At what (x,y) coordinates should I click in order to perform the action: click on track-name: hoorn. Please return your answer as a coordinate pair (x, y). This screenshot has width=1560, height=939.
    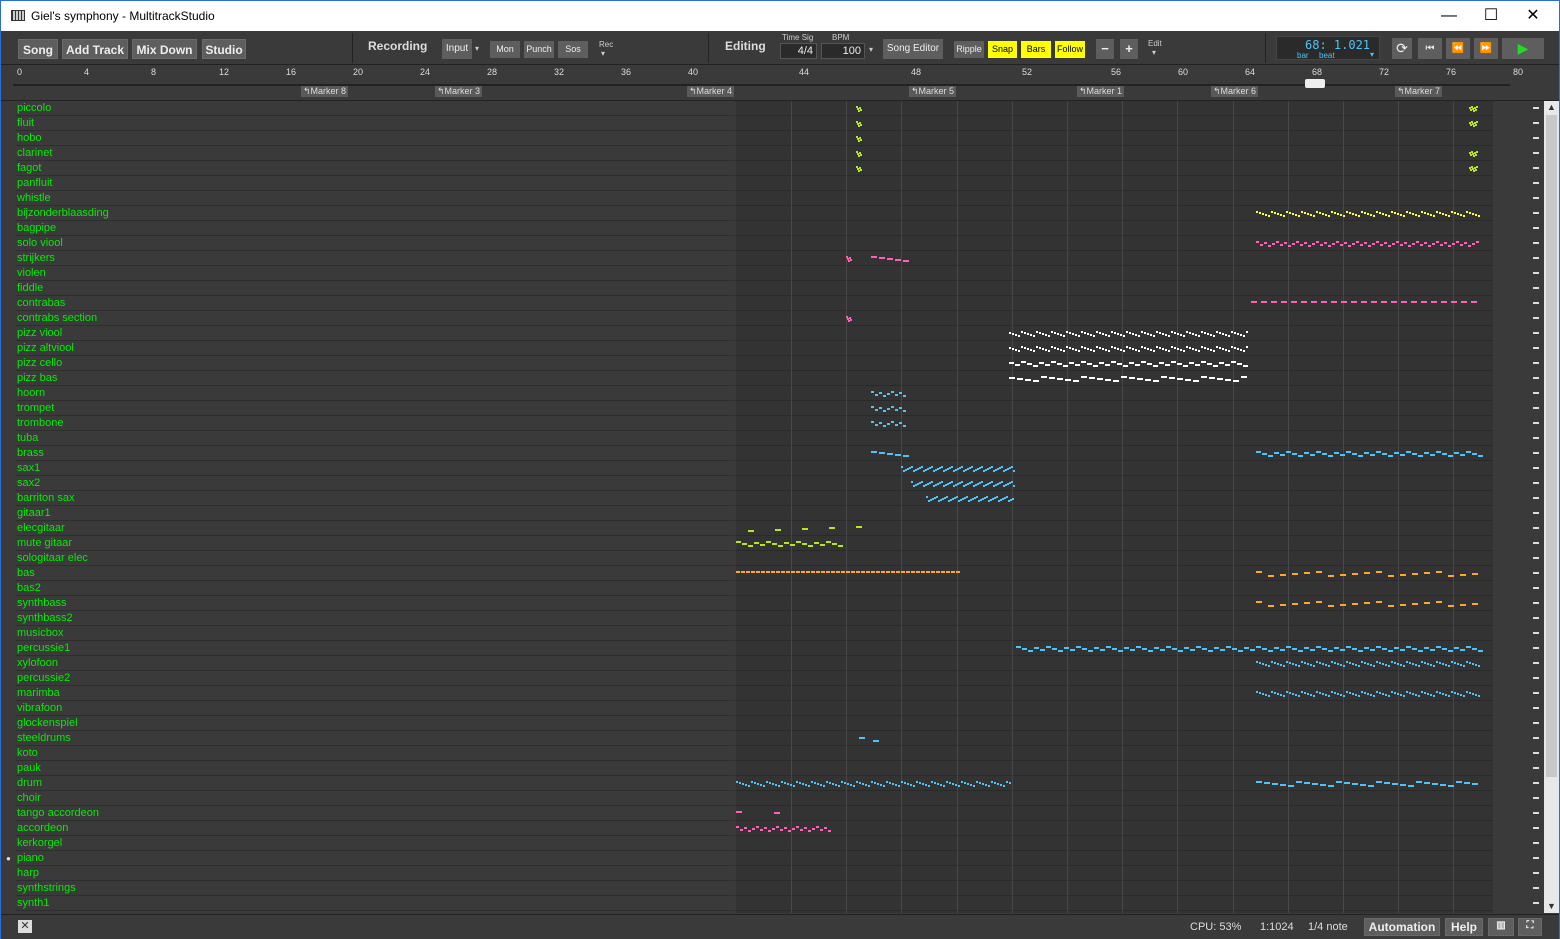
    Looking at the image, I should click on (375, 393).